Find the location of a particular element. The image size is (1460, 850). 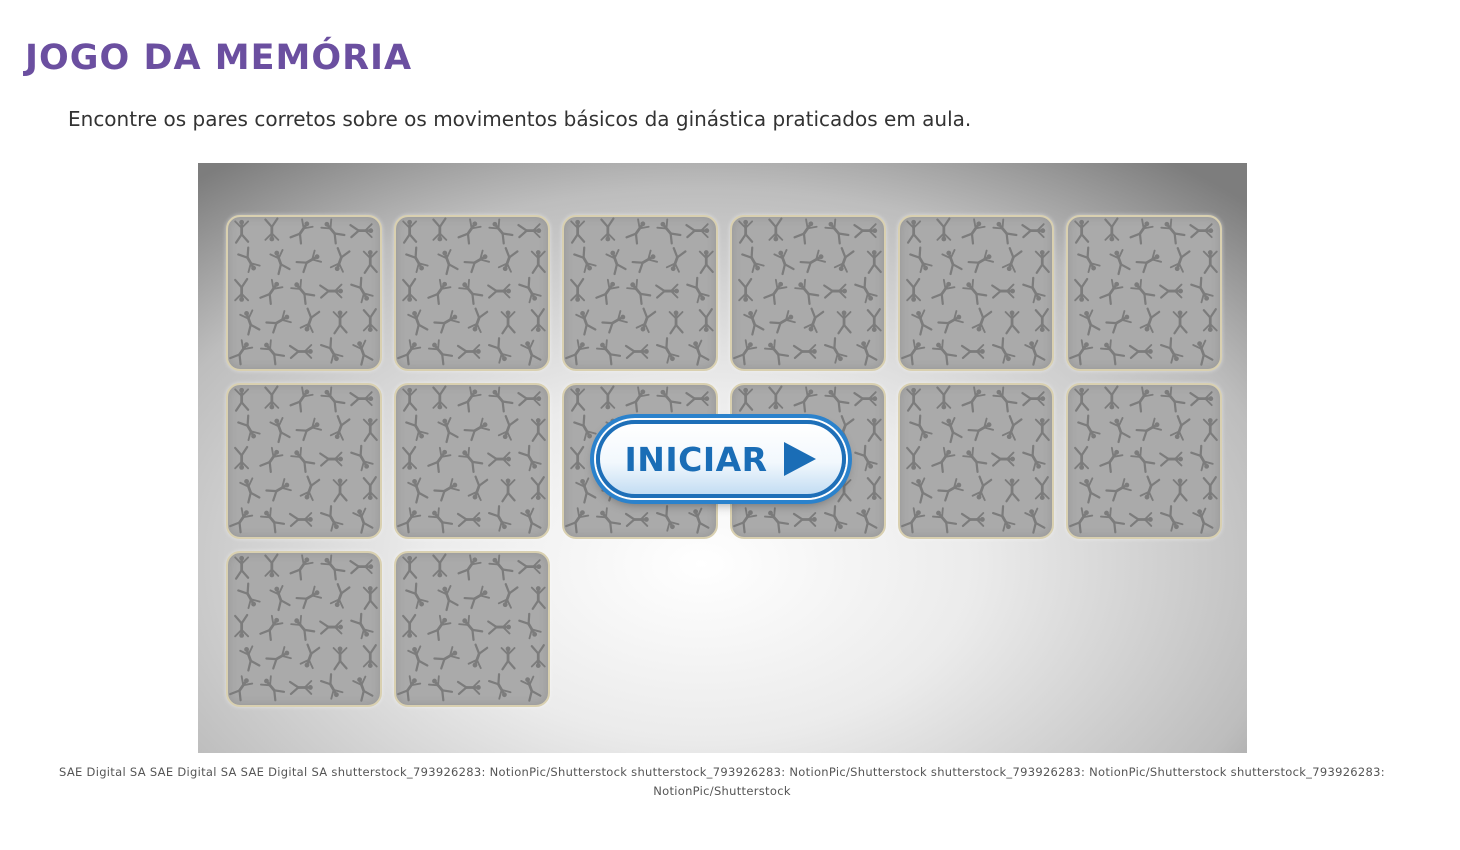

start-button-label: INICIAR is located at coordinates (696, 459).